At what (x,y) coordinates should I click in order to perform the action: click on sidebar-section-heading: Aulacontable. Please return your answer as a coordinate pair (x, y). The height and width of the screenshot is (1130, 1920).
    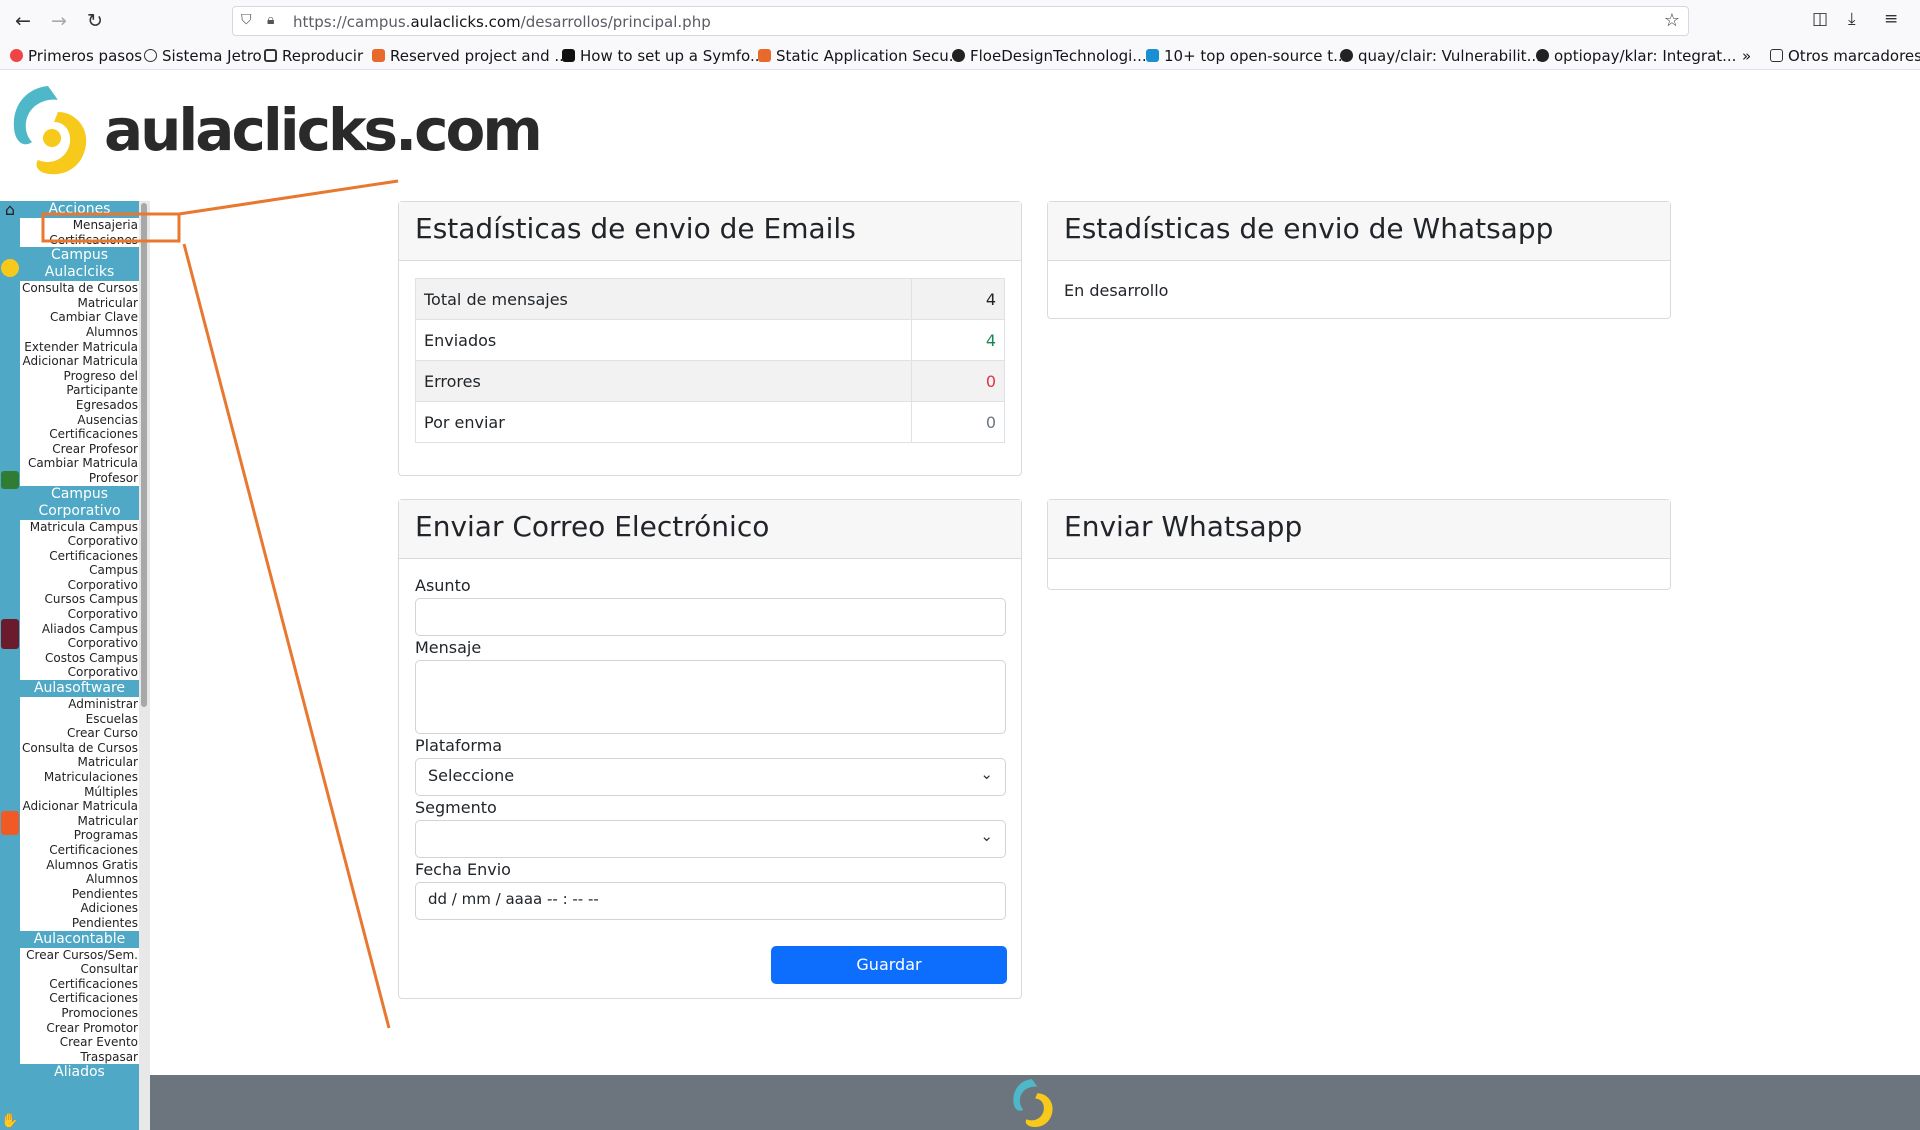
    Looking at the image, I should click on (79, 939).